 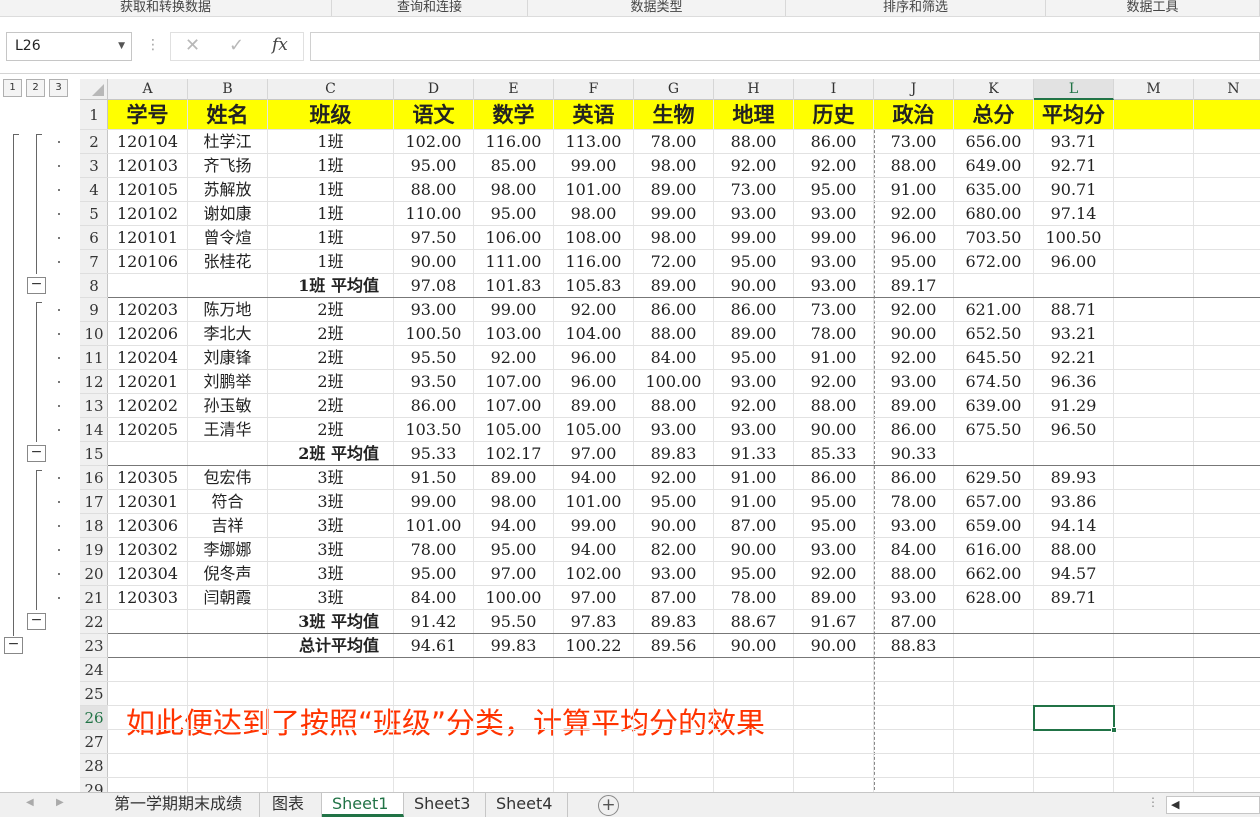 I want to click on column-header-e: E, so click(x=514, y=89).